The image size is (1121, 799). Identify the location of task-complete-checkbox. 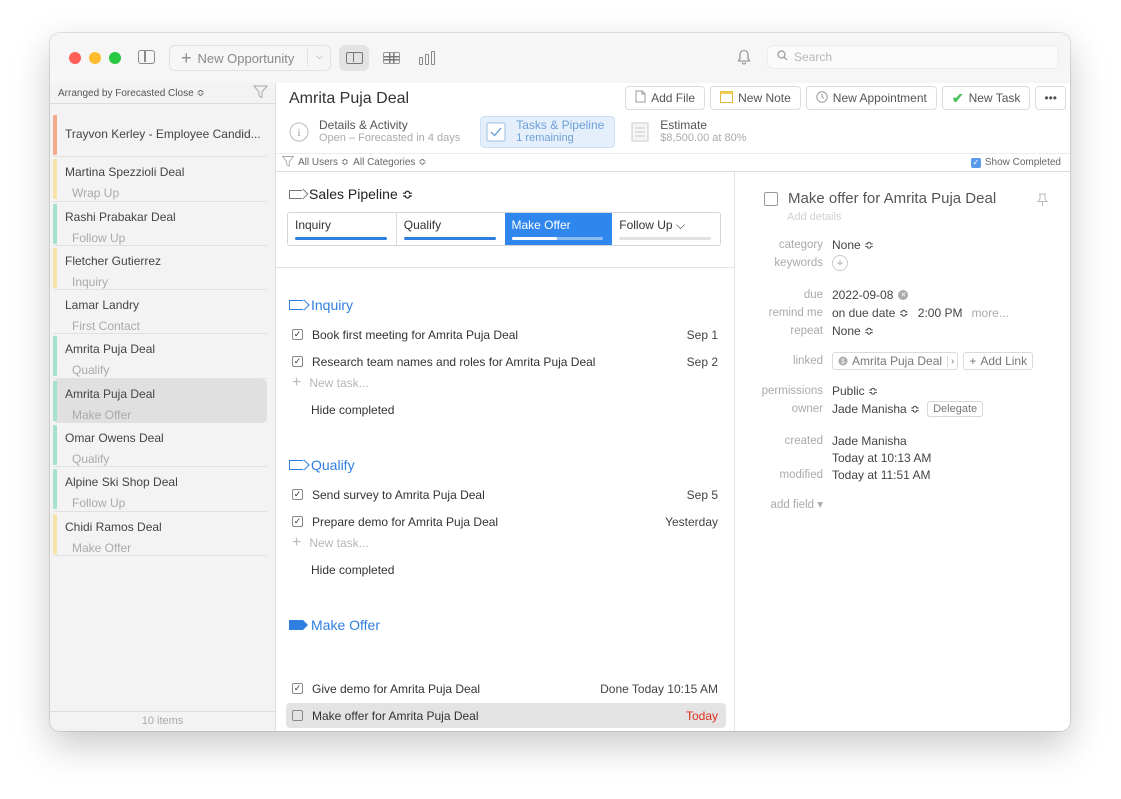
(771, 198).